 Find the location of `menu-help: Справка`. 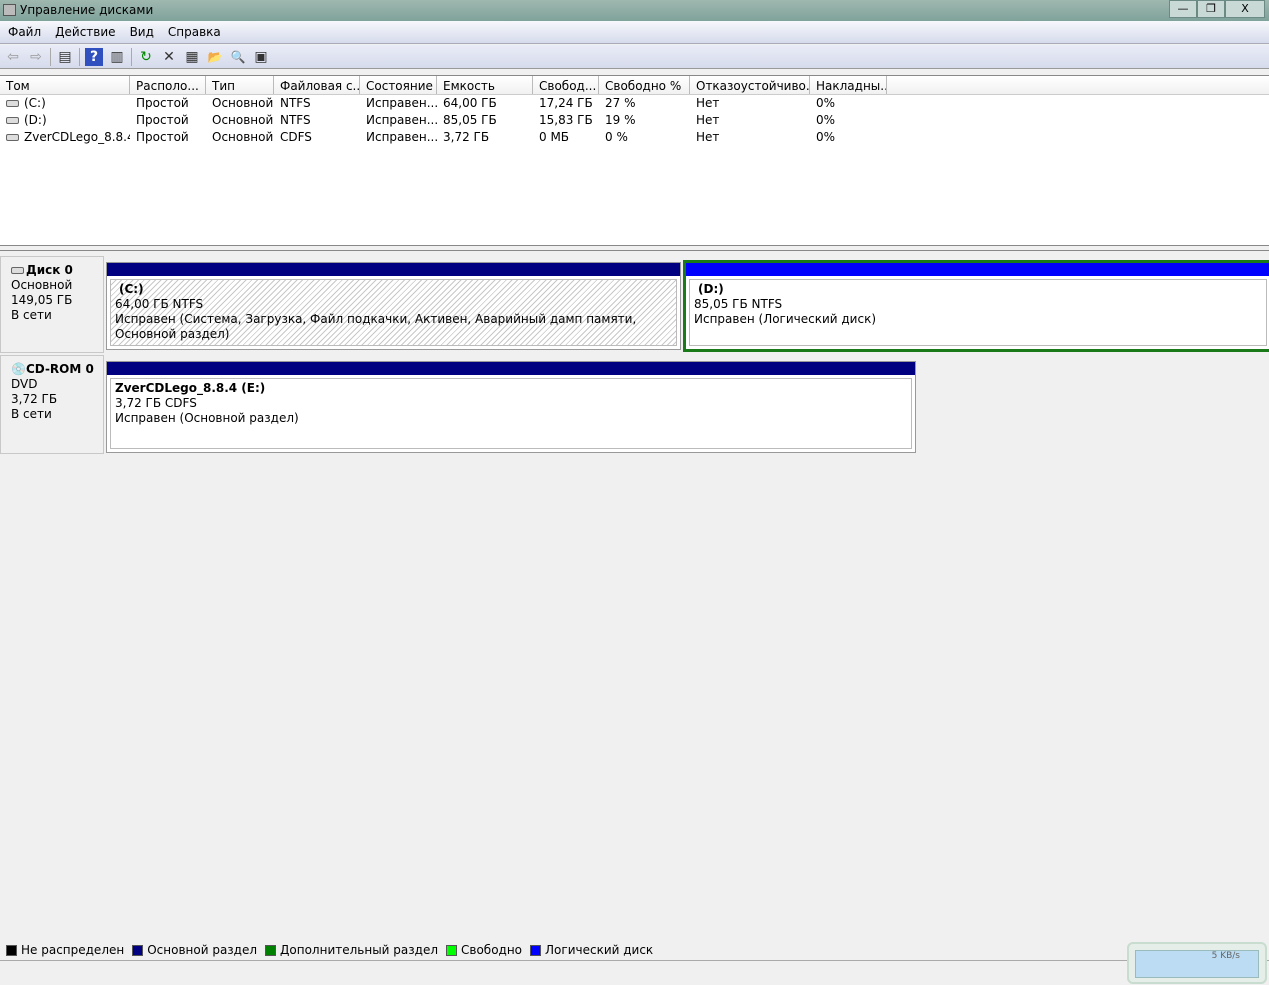

menu-help: Справка is located at coordinates (193, 30).